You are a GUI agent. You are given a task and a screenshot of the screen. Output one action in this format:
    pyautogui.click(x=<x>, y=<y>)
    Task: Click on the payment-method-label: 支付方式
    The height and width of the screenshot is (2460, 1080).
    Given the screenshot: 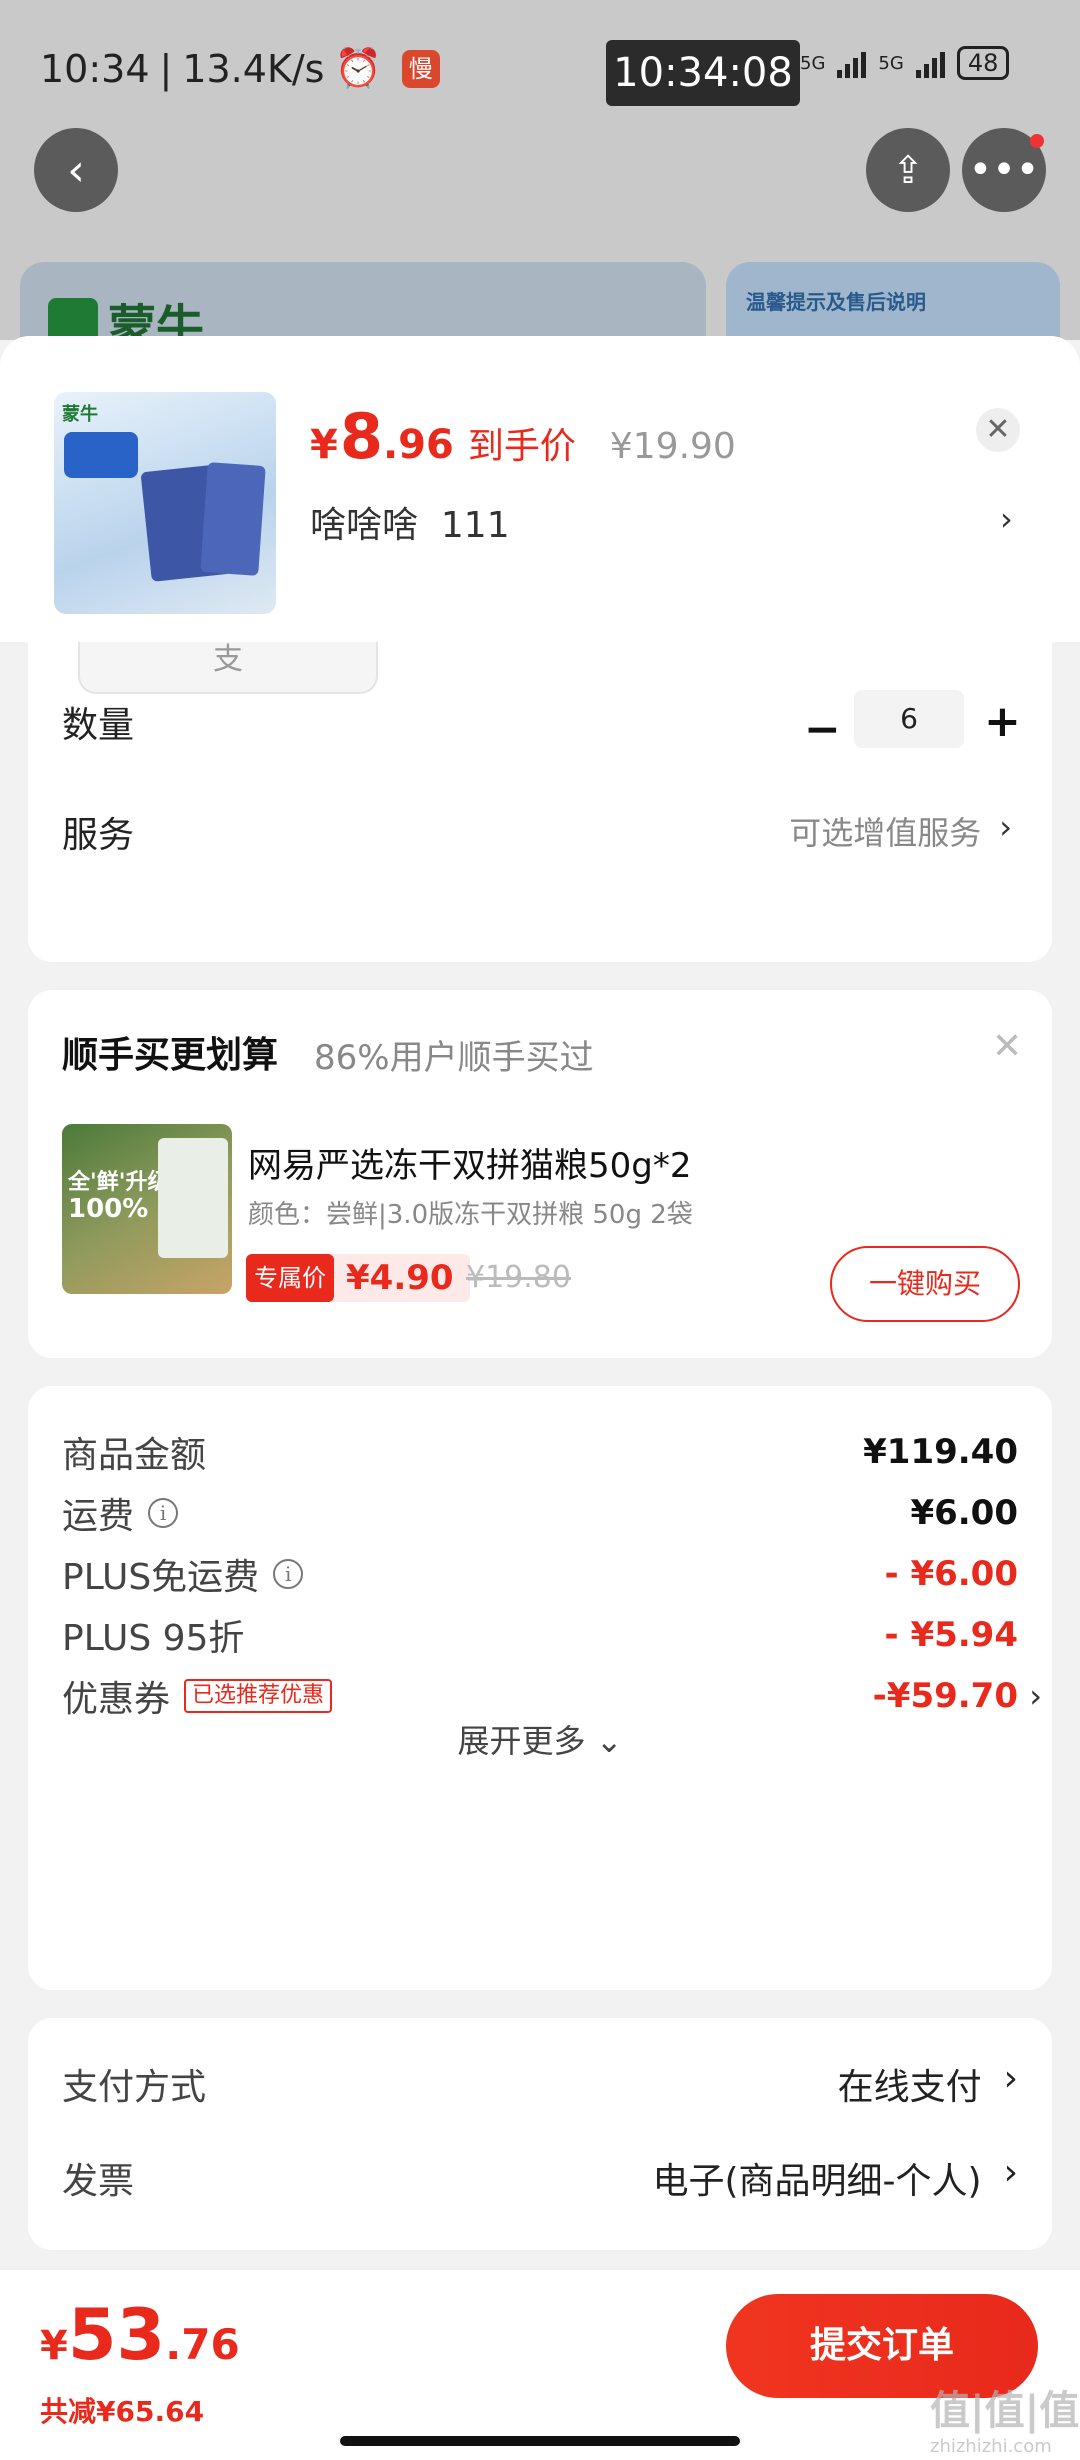 What is the action you would take?
    pyautogui.click(x=134, y=2087)
    